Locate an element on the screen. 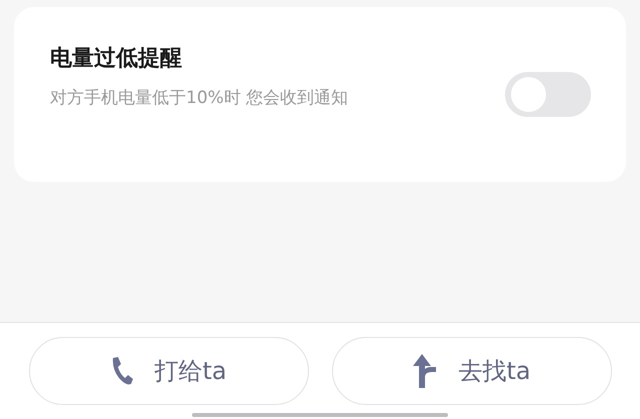 Image resolution: width=640 pixels, height=419 pixels. phone-icon is located at coordinates (122, 371).